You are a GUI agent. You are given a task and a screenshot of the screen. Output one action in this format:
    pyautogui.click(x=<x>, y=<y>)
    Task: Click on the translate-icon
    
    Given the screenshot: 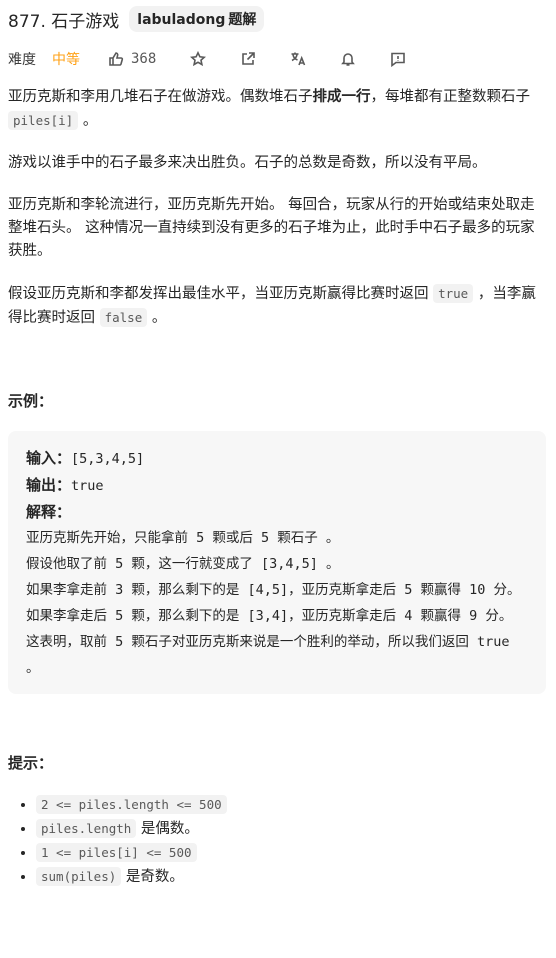 What is the action you would take?
    pyautogui.click(x=298, y=59)
    